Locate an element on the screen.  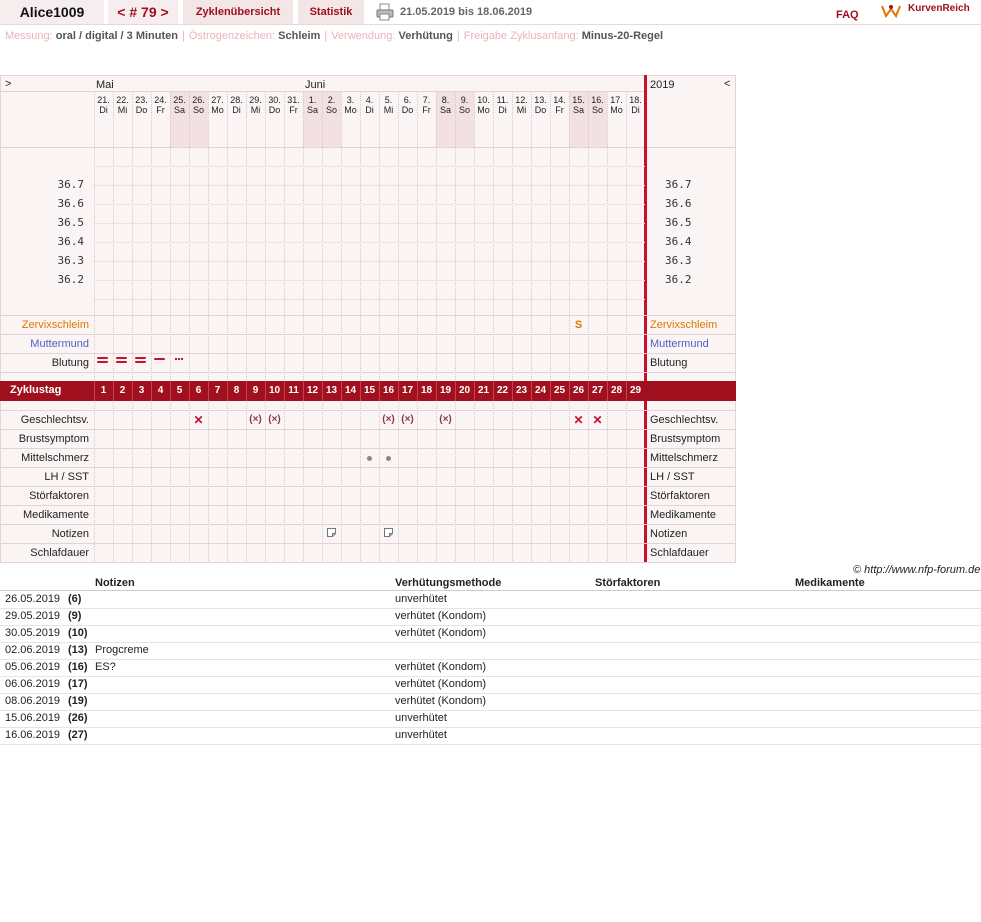
cycle-navigator: < # 79 > is located at coordinates (143, 12).